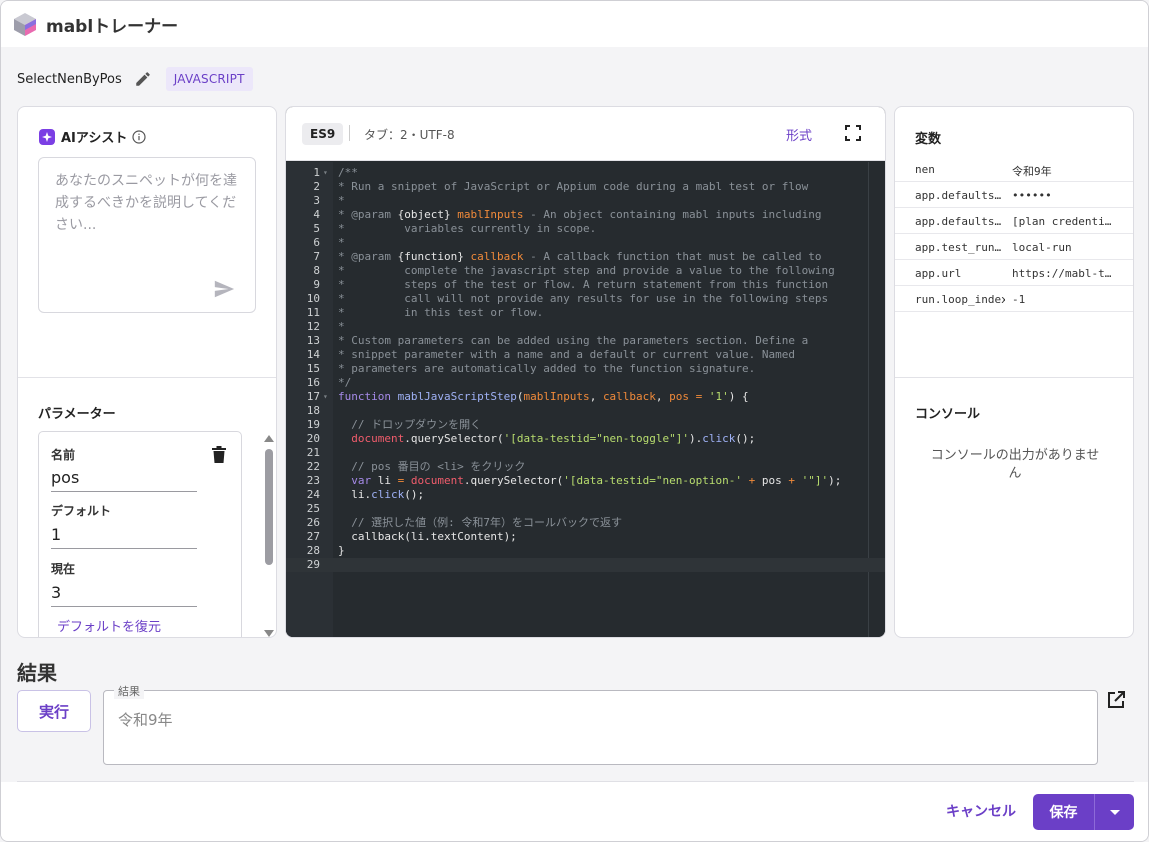 This screenshot has height=842, width=1149. What do you see at coordinates (928, 139) in the screenshot?
I see `variables-title: 変数` at bounding box center [928, 139].